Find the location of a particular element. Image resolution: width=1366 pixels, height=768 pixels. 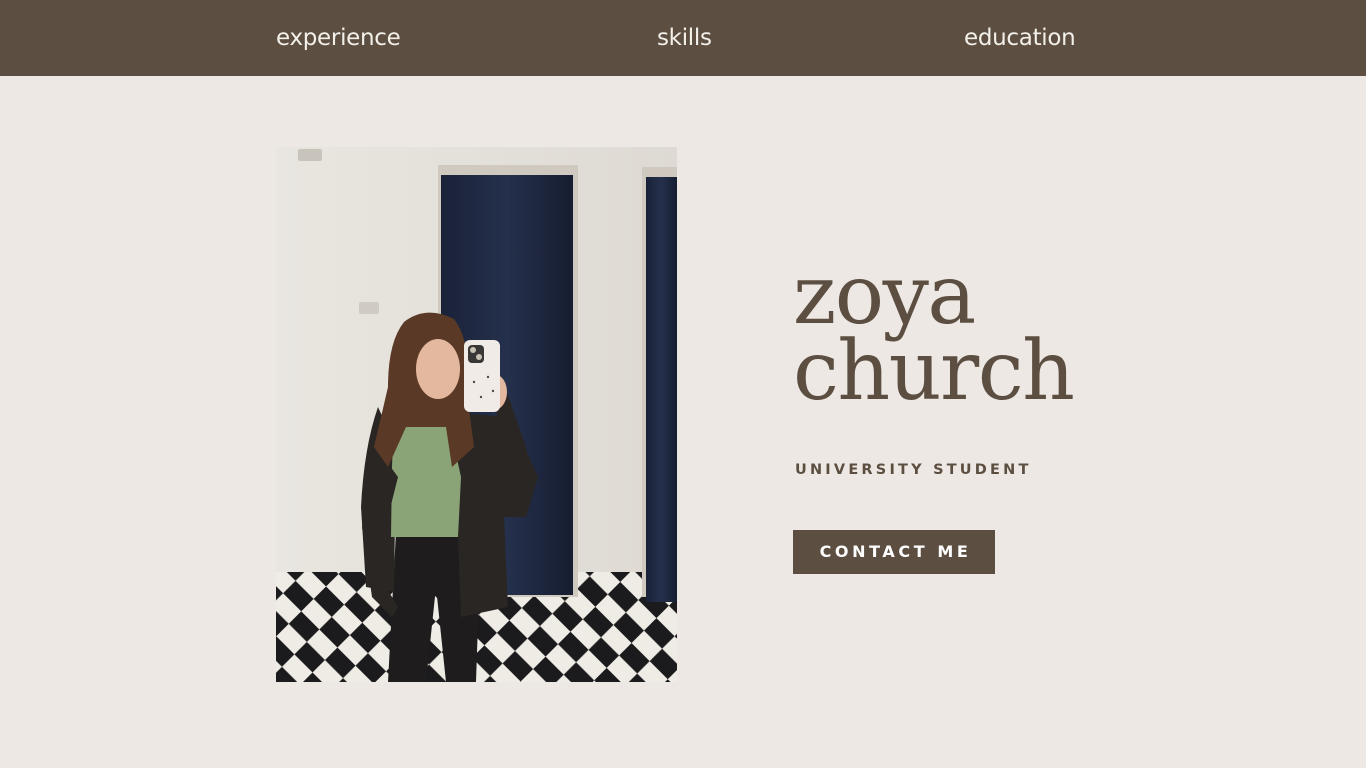

hero-subtitle: UNIVERSITY STUDENT is located at coordinates (913, 470).